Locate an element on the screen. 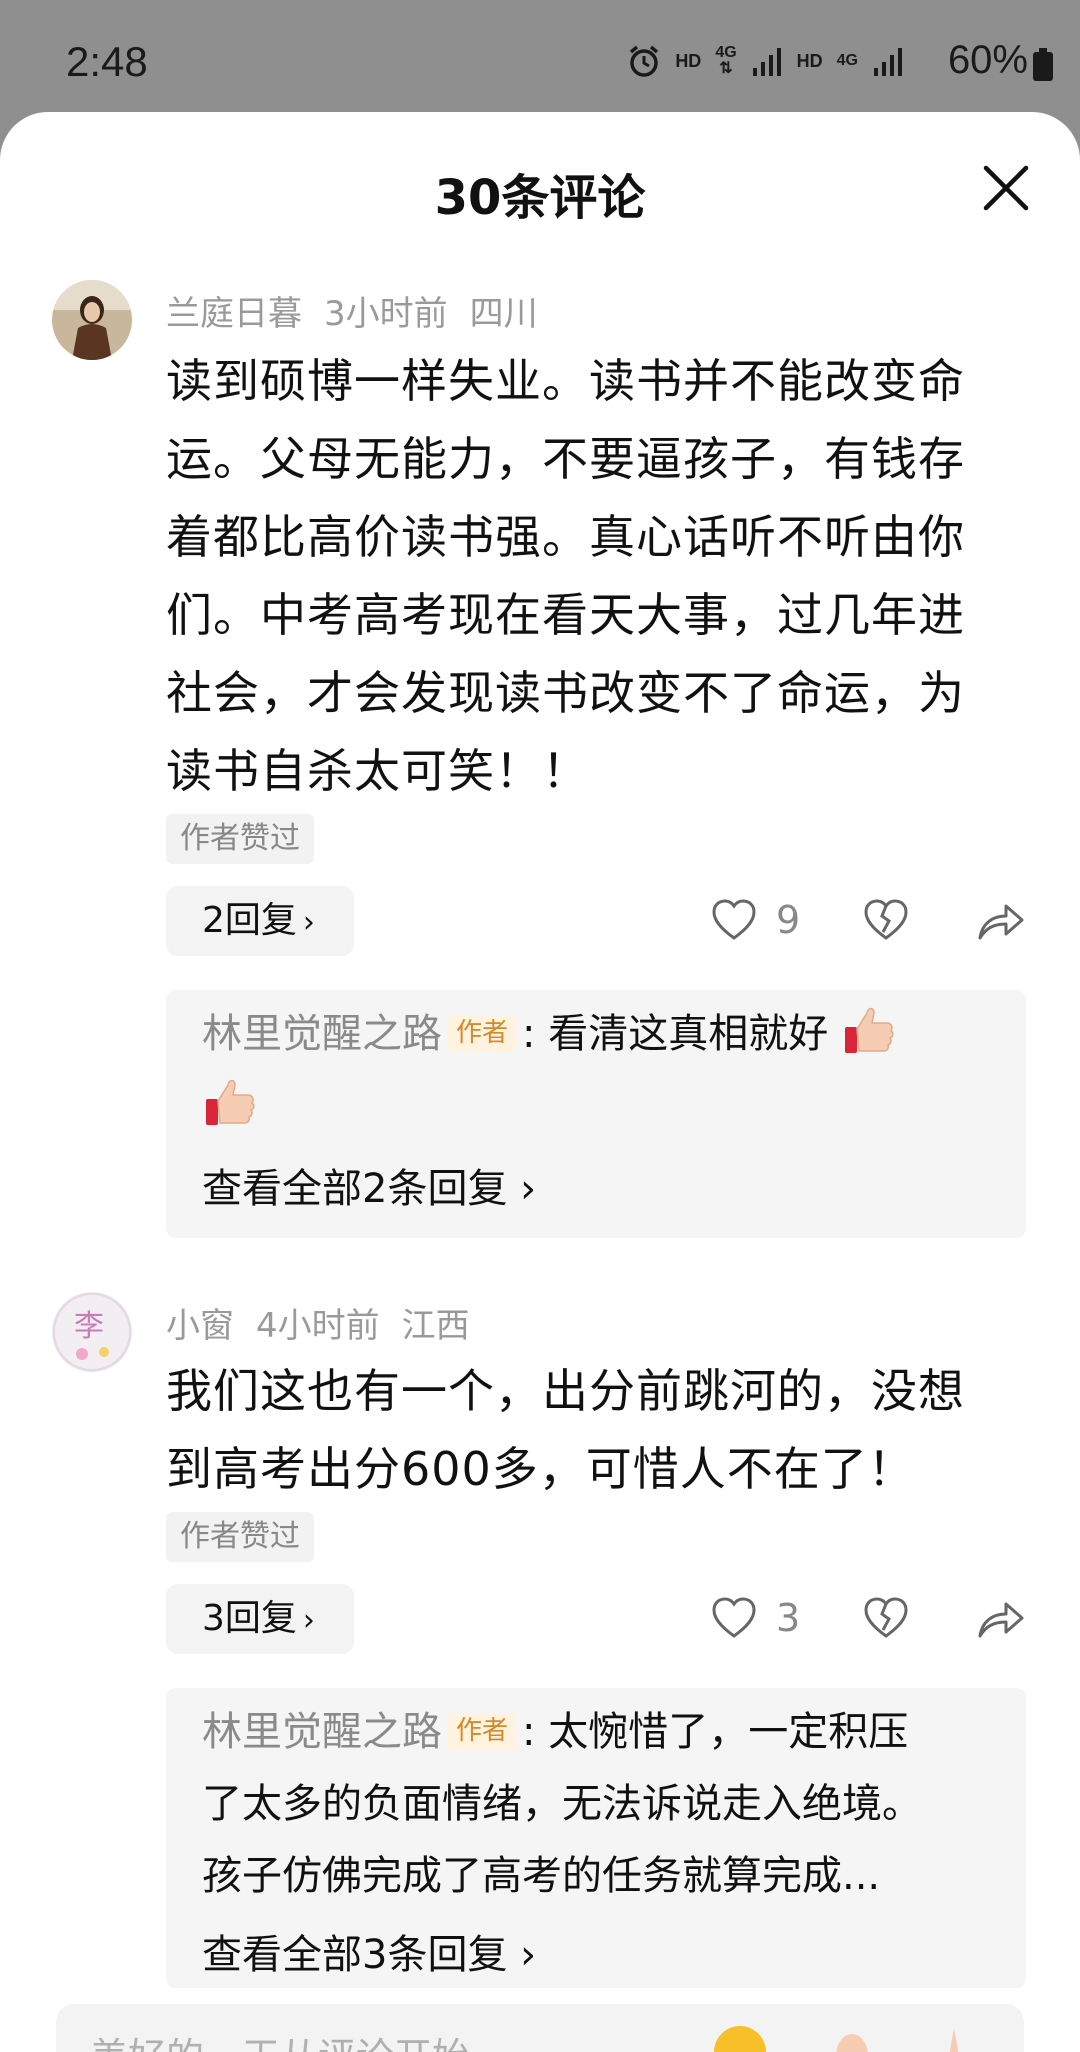 Image resolution: width=1080 pixels, height=2052 pixels. reply-count-button: 2回复 › is located at coordinates (260, 921).